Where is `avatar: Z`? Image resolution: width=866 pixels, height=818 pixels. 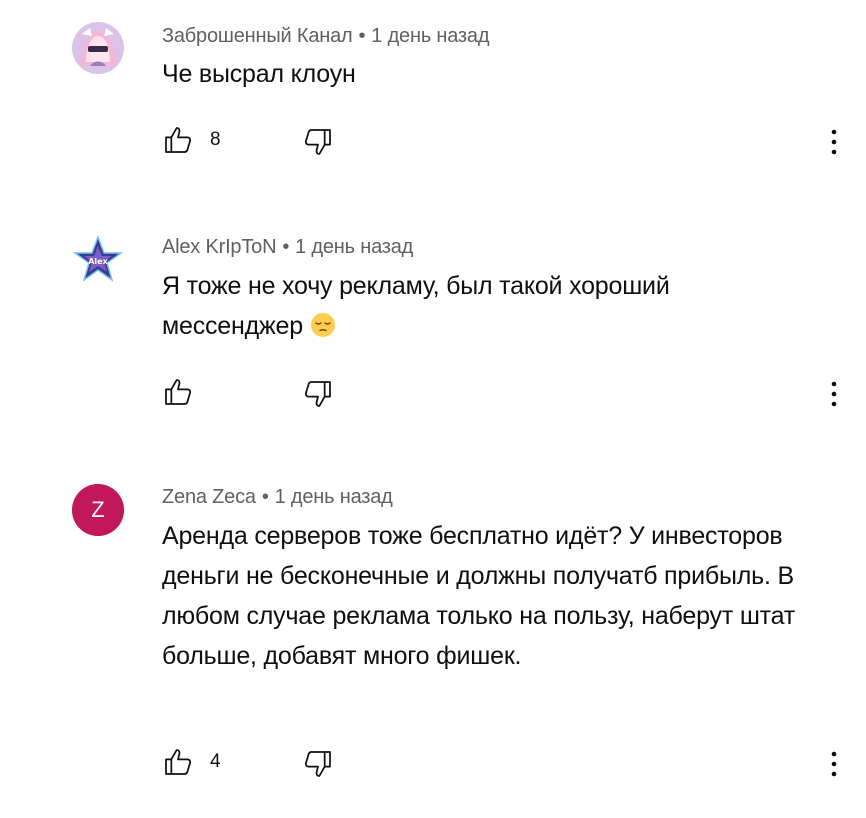
avatar: Z is located at coordinates (98, 510).